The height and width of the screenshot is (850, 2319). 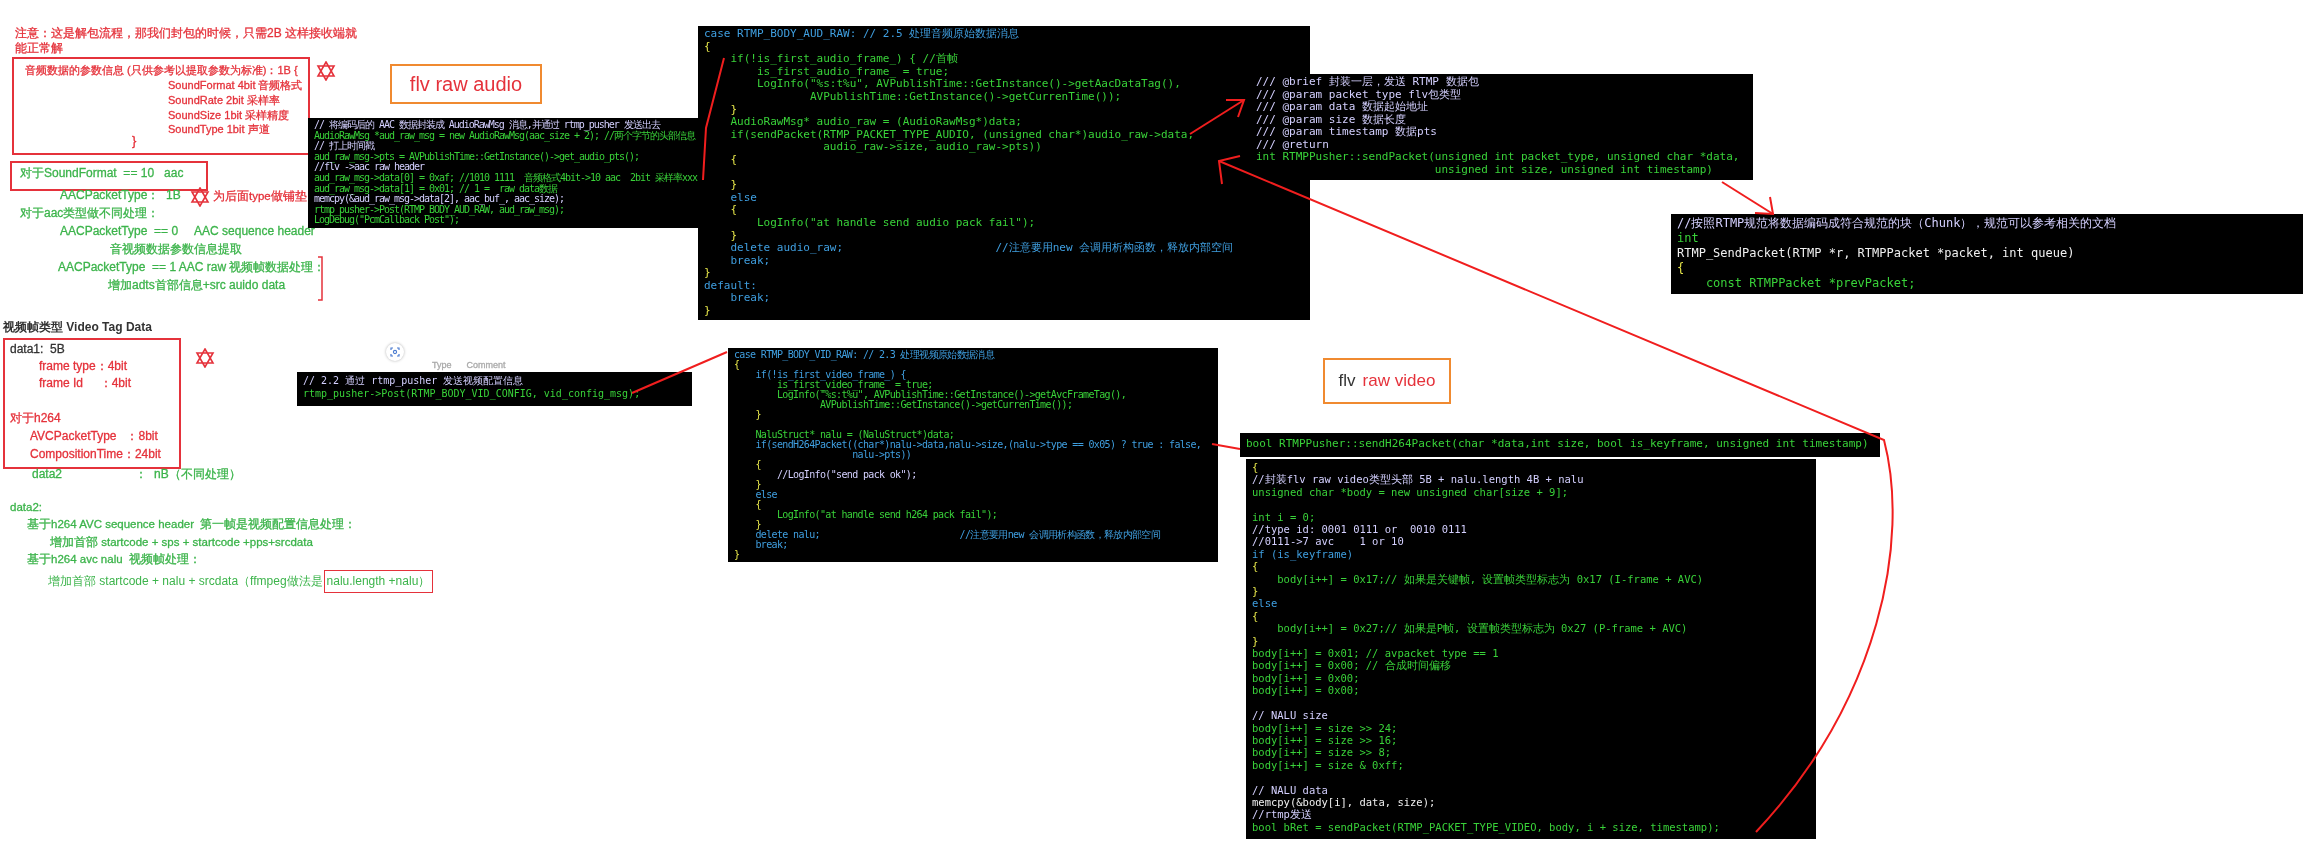 I want to click on note-text: 对于h264, so click(x=35, y=418).